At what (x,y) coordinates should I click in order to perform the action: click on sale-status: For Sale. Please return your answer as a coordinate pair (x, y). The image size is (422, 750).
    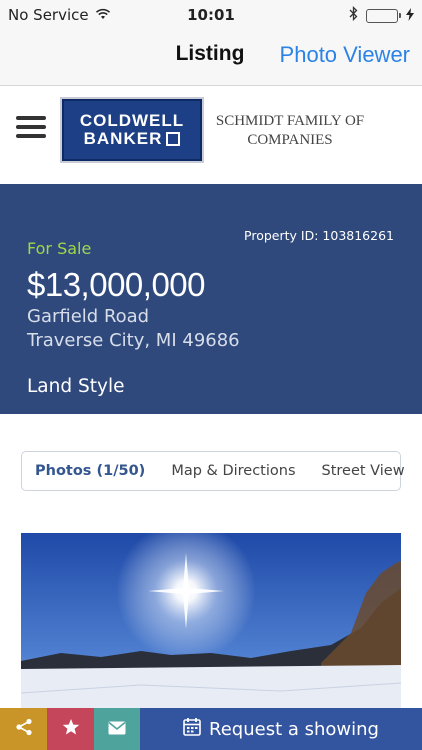
    Looking at the image, I should click on (59, 248).